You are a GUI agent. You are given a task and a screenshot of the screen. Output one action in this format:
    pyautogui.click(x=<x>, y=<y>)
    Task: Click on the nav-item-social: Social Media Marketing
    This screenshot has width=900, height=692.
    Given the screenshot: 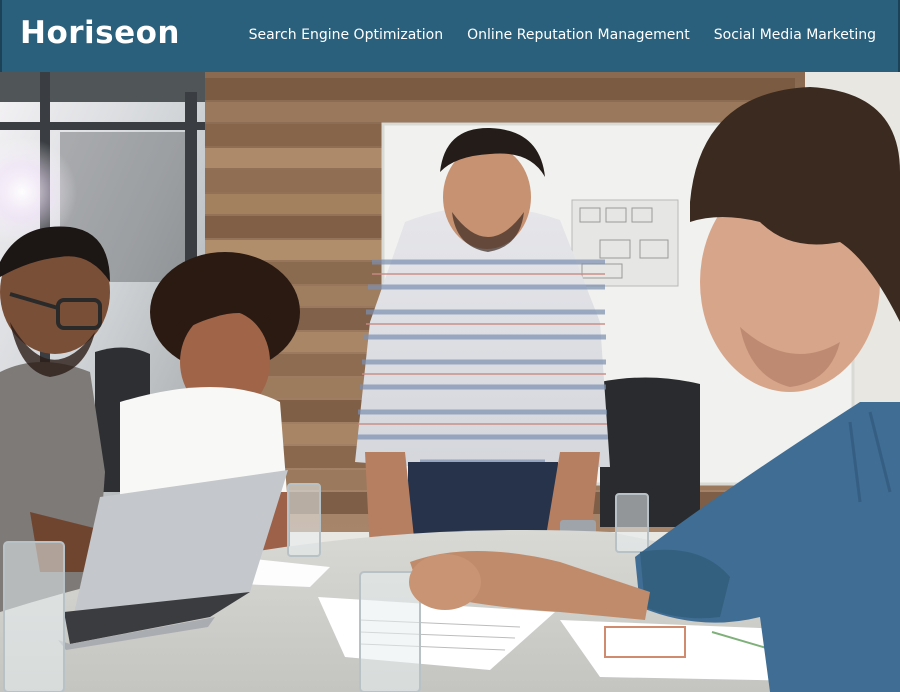 What is the action you would take?
    pyautogui.click(x=795, y=34)
    